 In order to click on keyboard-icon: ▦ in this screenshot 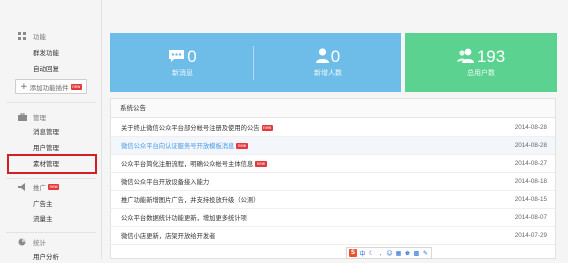, I will do `click(398, 253)`.